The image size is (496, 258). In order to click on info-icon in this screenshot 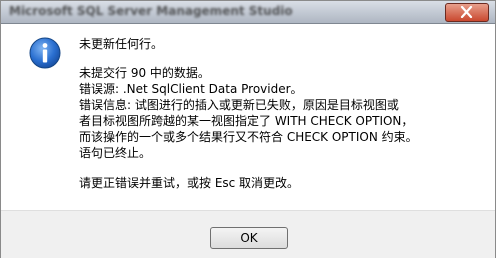, I will do `click(45, 53)`.